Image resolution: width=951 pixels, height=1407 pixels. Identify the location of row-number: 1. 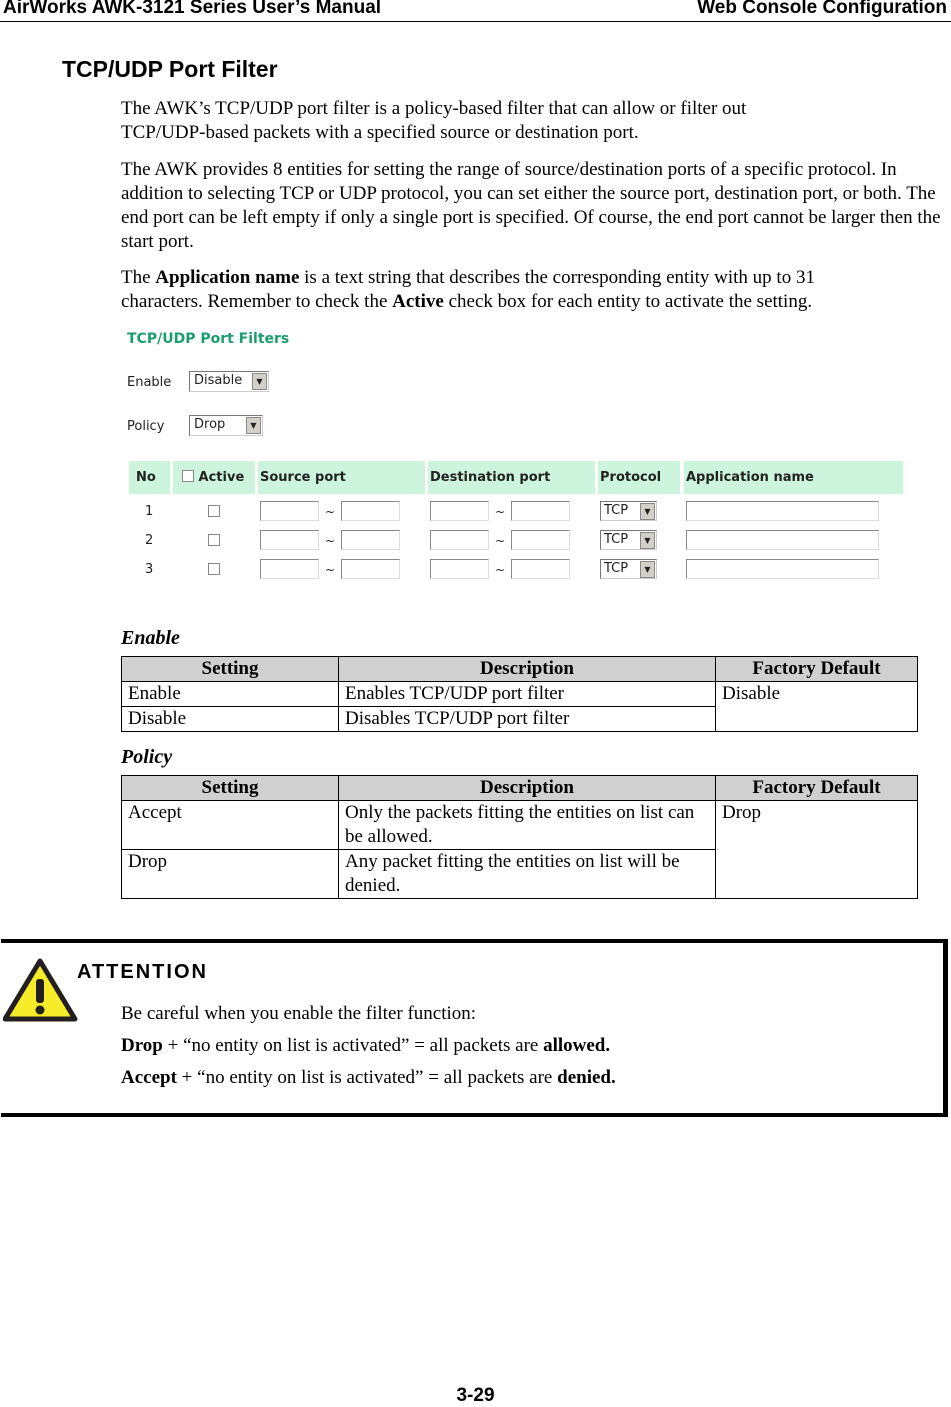
(149, 511).